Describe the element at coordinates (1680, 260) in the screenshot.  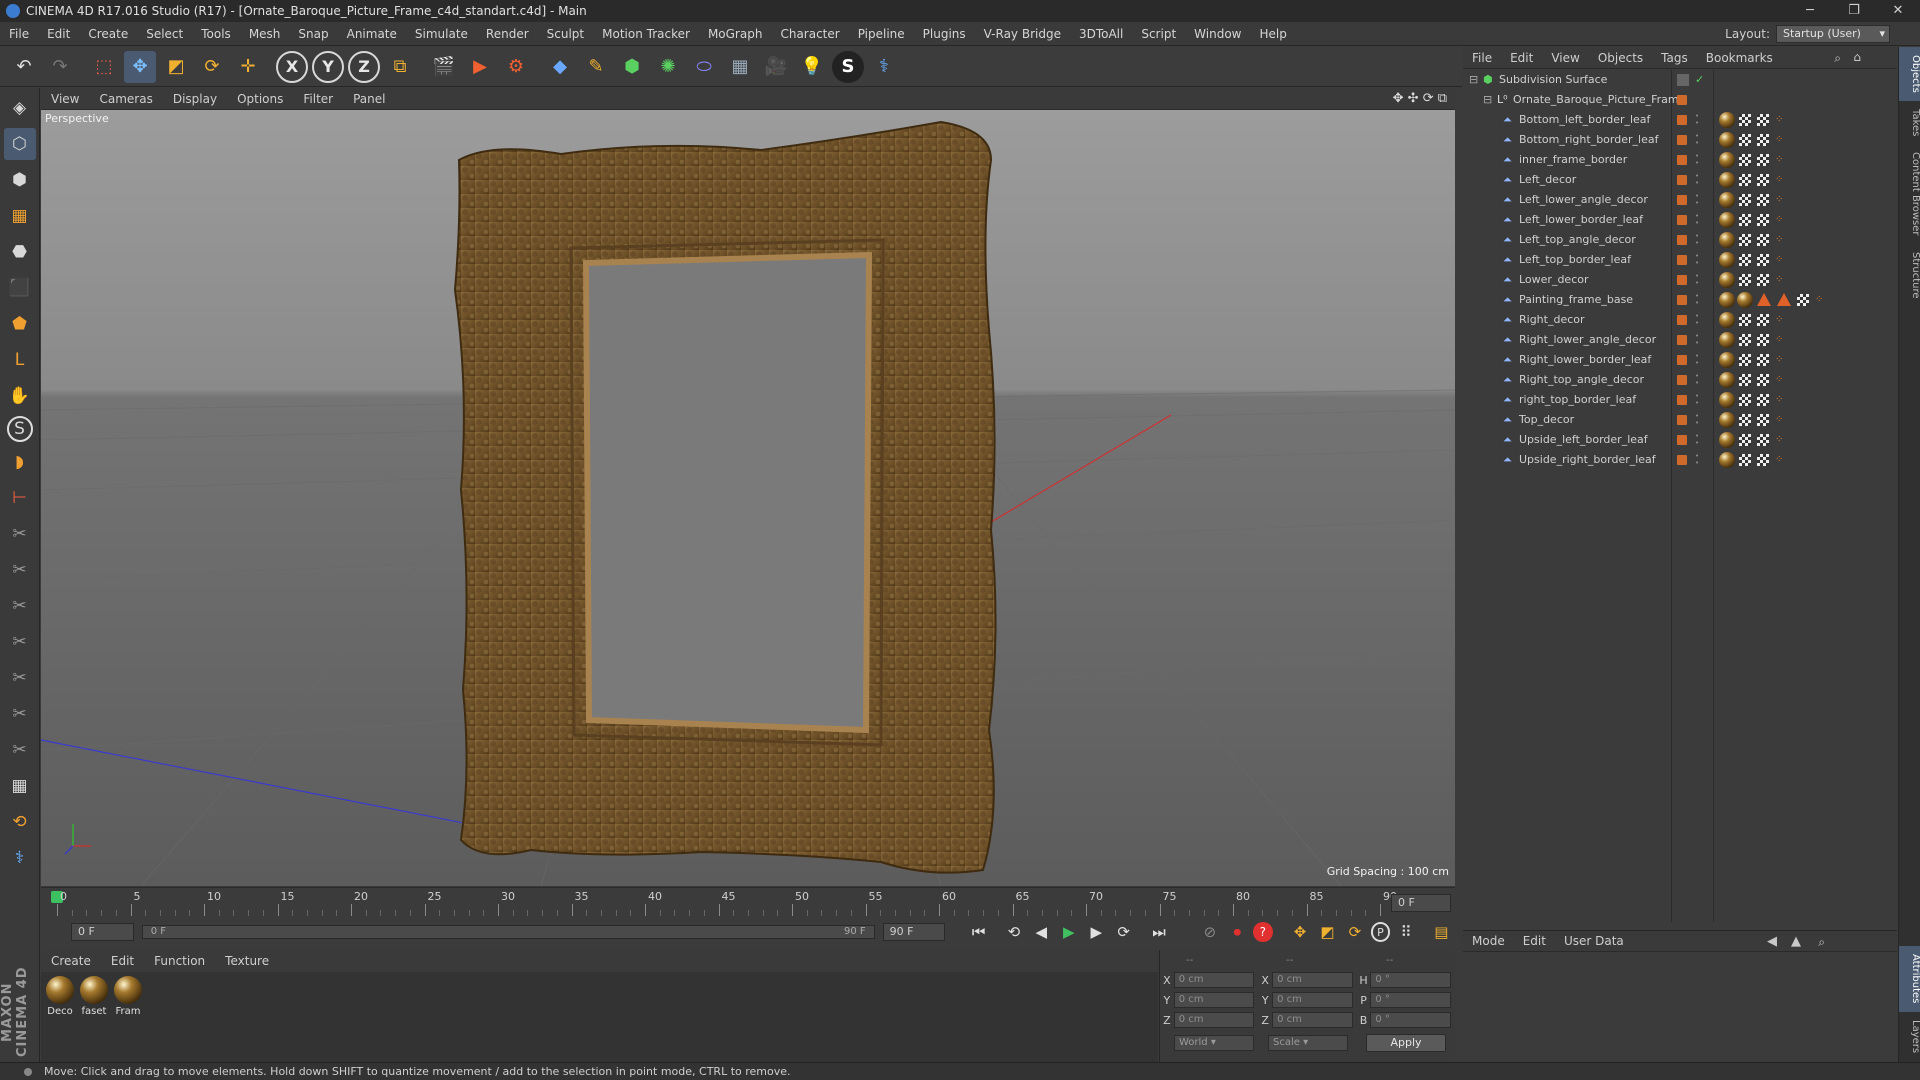
I see `tree-row-child: ⏶ Left_top_border_leaf • • ⁘` at that location.